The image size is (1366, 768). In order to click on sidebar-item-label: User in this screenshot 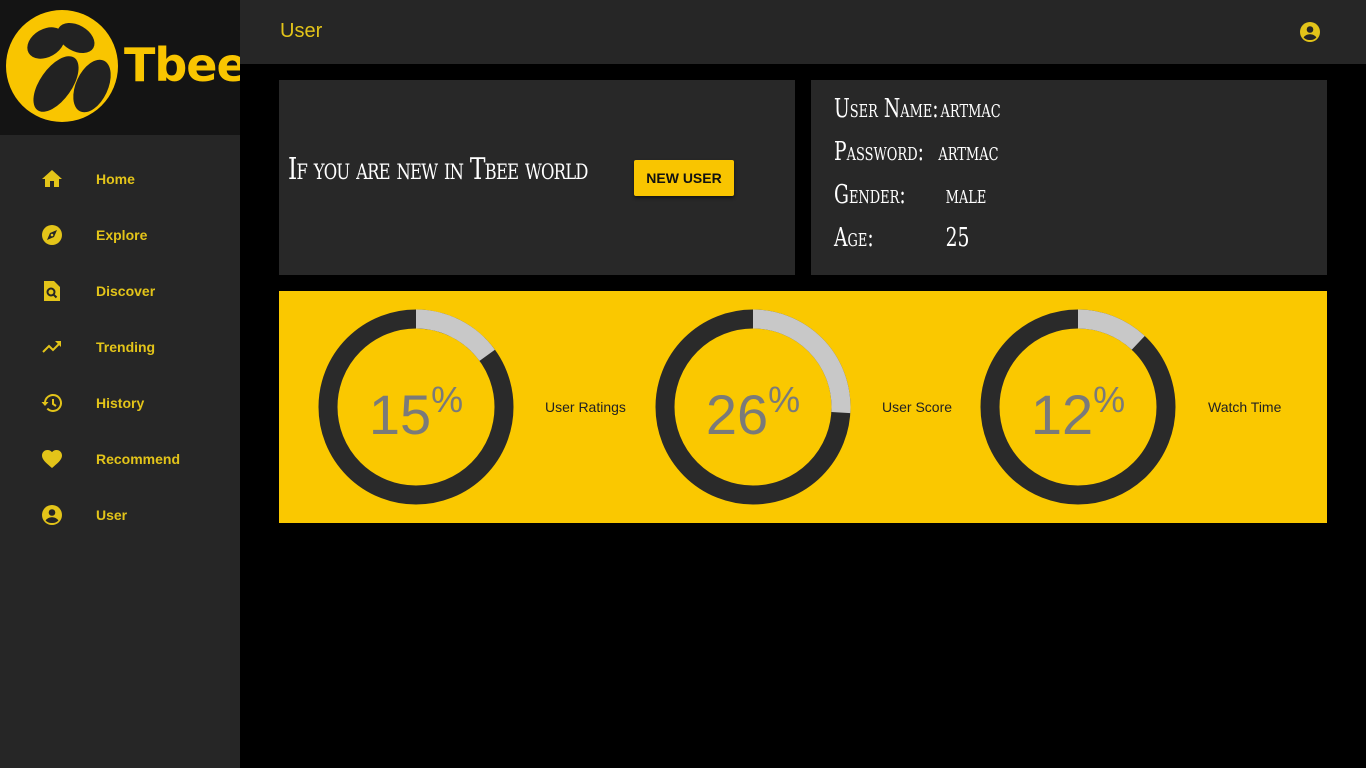, I will do `click(112, 515)`.